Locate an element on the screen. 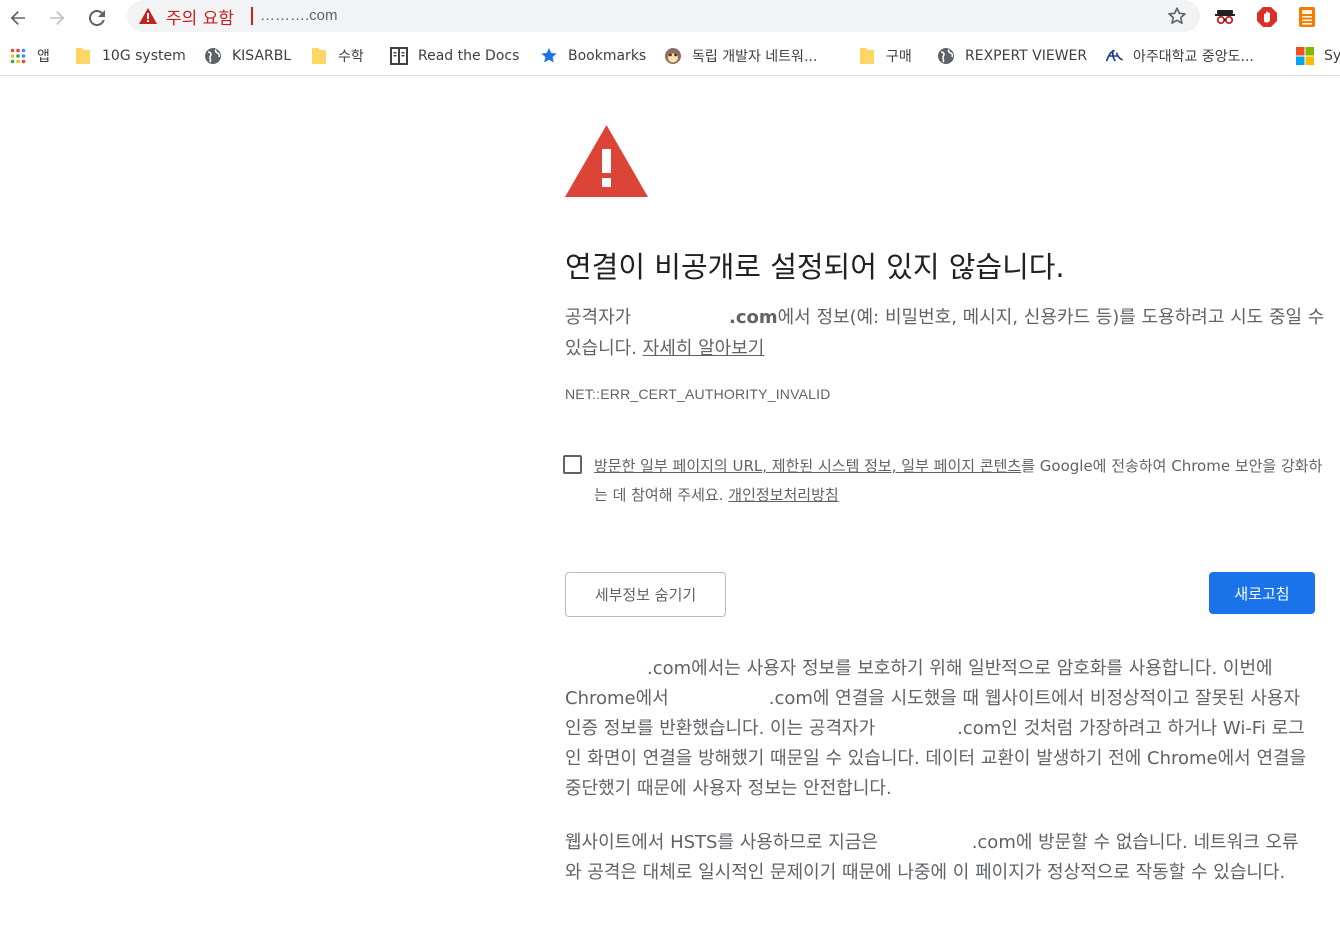 The image size is (1340, 934). monkey-icon is located at coordinates (673, 56).